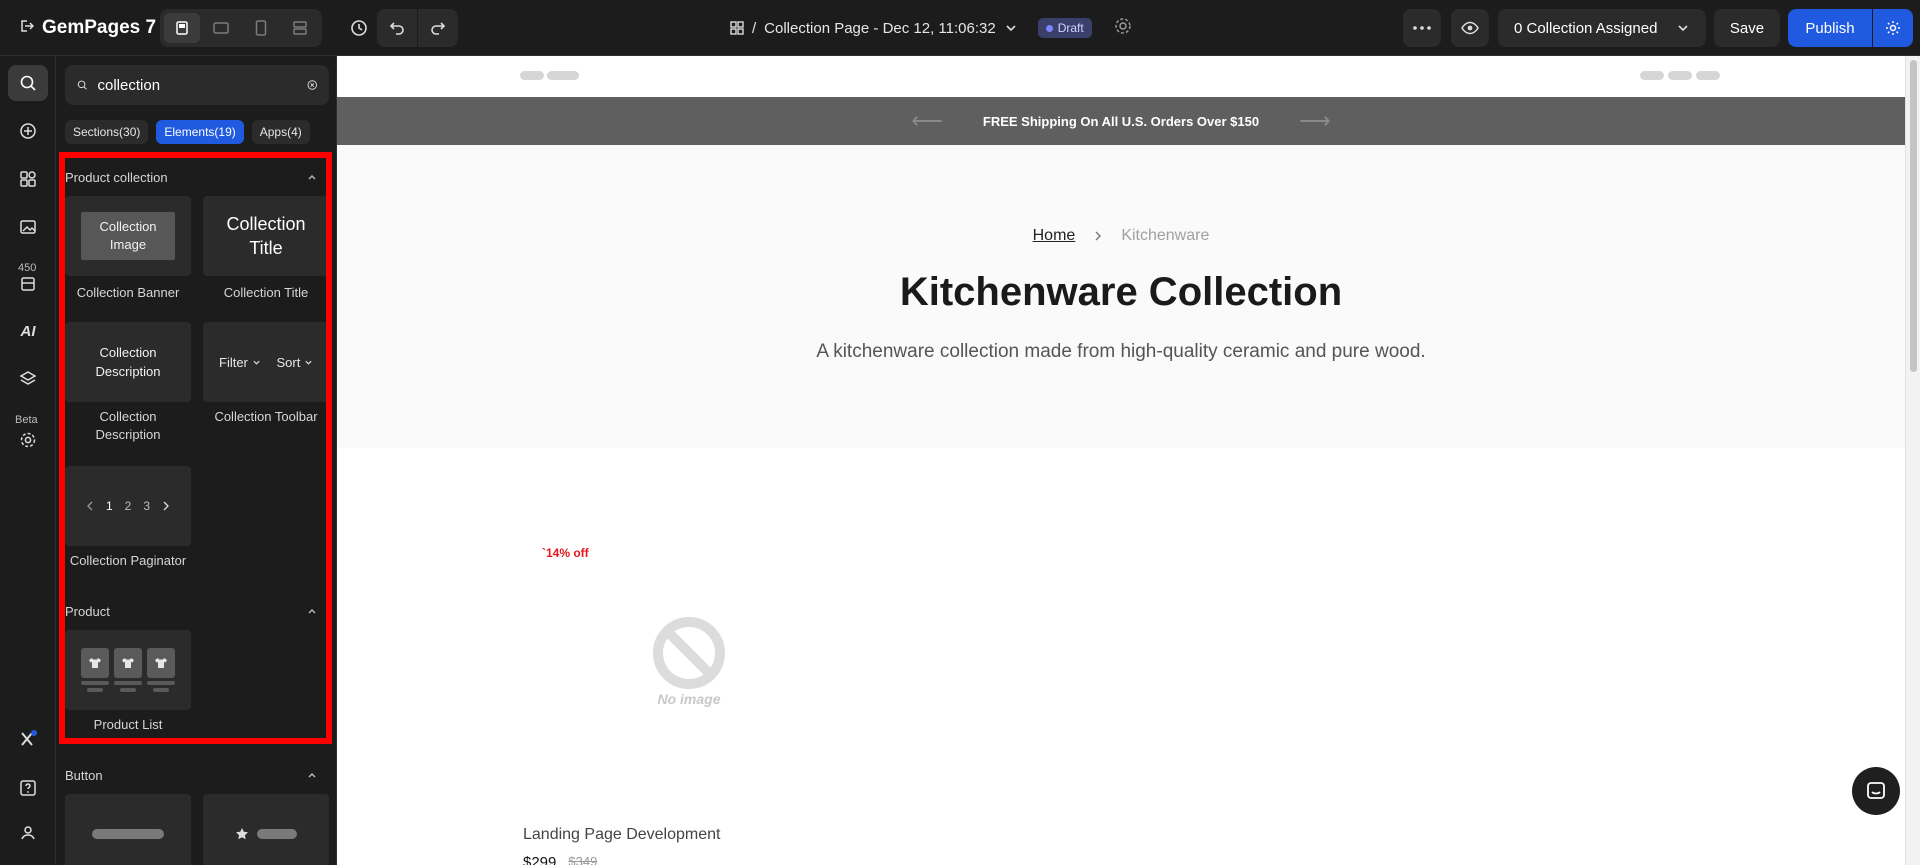 This screenshot has height=865, width=1920. I want to click on ai-icon: AI, so click(28, 331).